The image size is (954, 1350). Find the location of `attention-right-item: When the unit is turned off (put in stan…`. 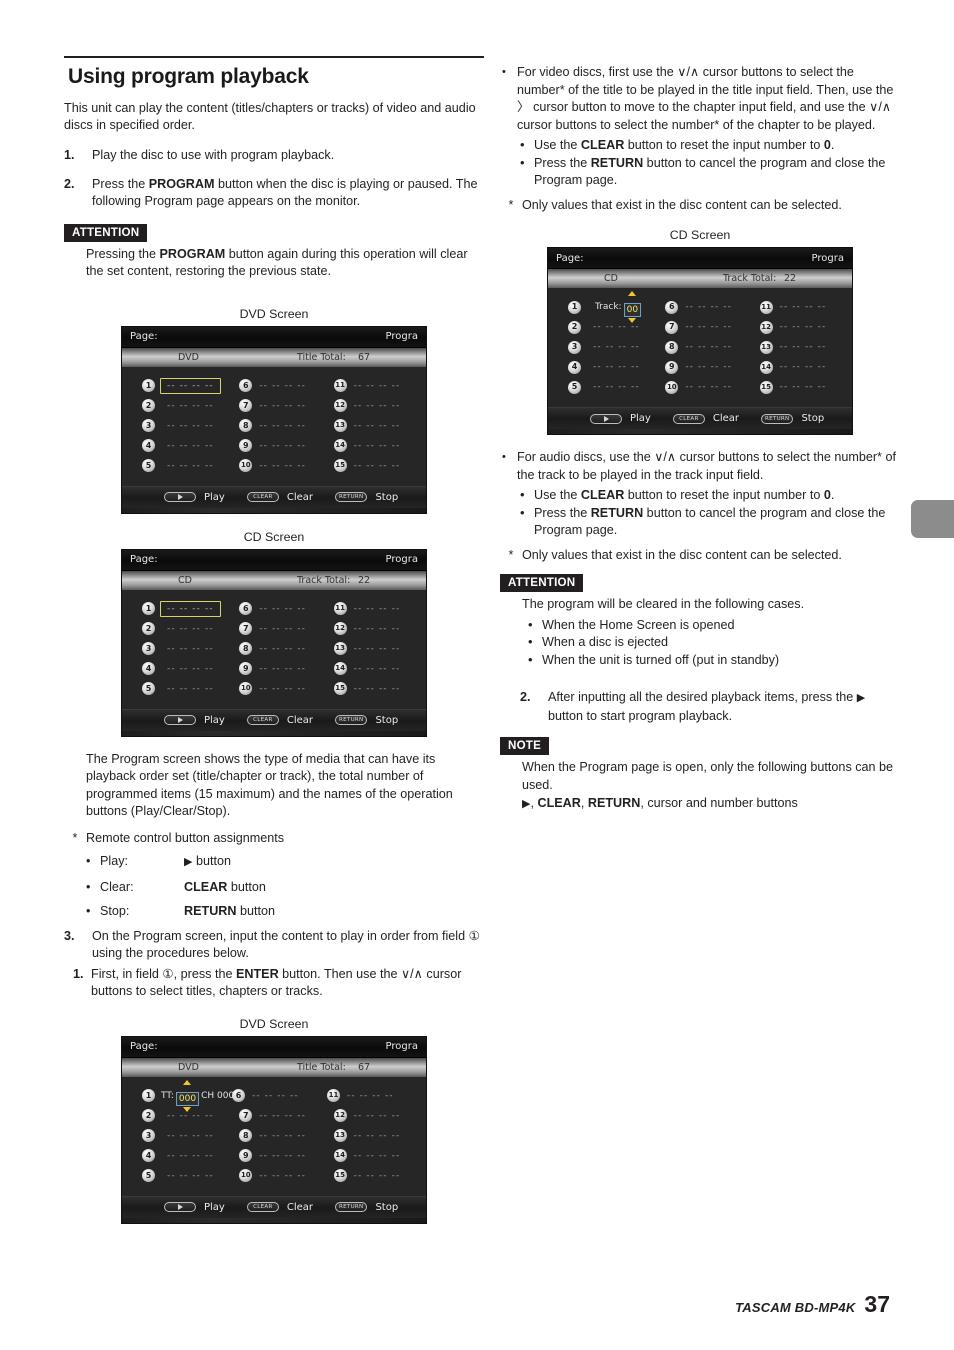

attention-right-item: When the unit is turned off (put in stan… is located at coordinates (714, 660).